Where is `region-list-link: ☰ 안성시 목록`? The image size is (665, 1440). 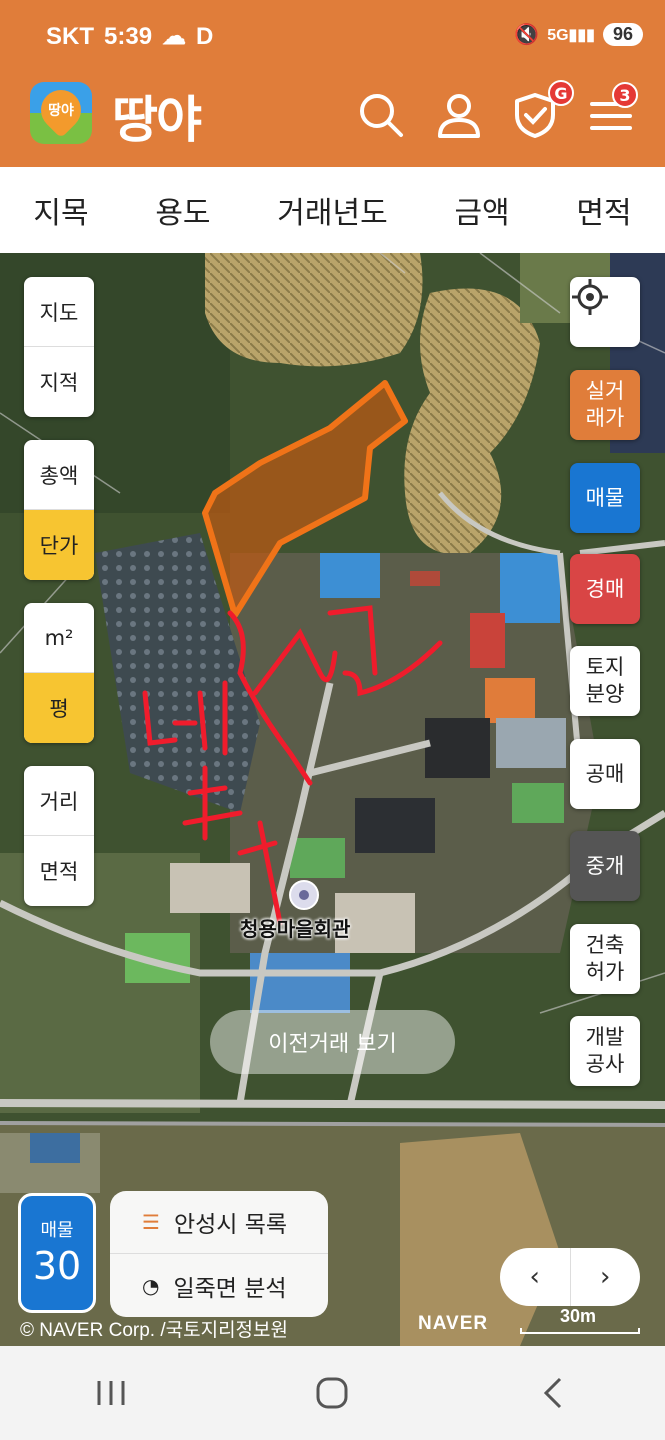 region-list-link: ☰ 안성시 목록 is located at coordinates (219, 1222).